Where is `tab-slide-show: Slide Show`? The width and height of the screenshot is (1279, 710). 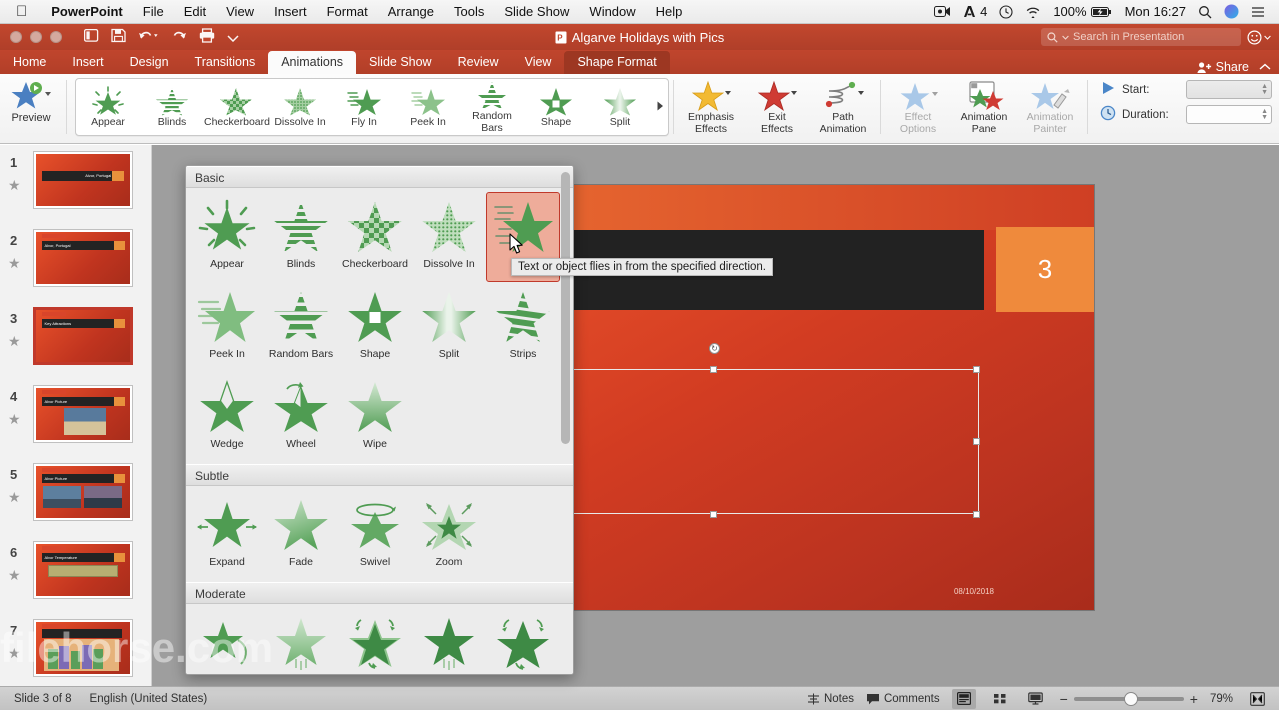 tab-slide-show: Slide Show is located at coordinates (400, 62).